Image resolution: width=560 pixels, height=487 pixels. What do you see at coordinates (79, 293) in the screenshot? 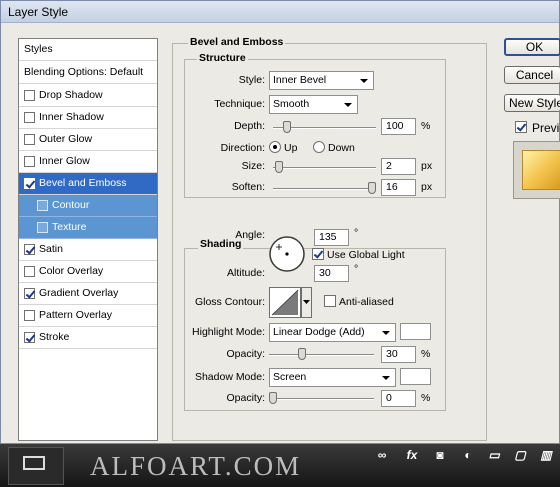
I see `style-item-label: Gradient Overlay` at bounding box center [79, 293].